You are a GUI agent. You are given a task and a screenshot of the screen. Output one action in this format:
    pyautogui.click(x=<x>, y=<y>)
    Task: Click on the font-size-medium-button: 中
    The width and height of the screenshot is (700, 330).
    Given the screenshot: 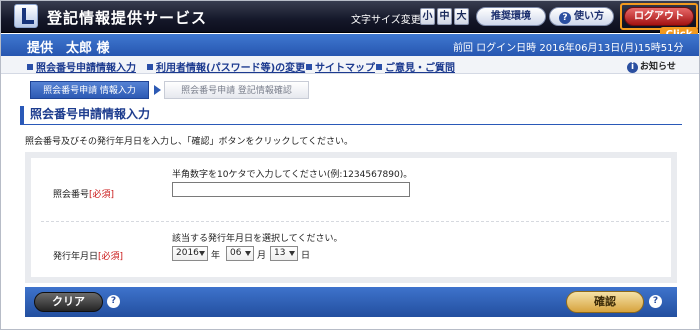 What is the action you would take?
    pyautogui.click(x=444, y=16)
    